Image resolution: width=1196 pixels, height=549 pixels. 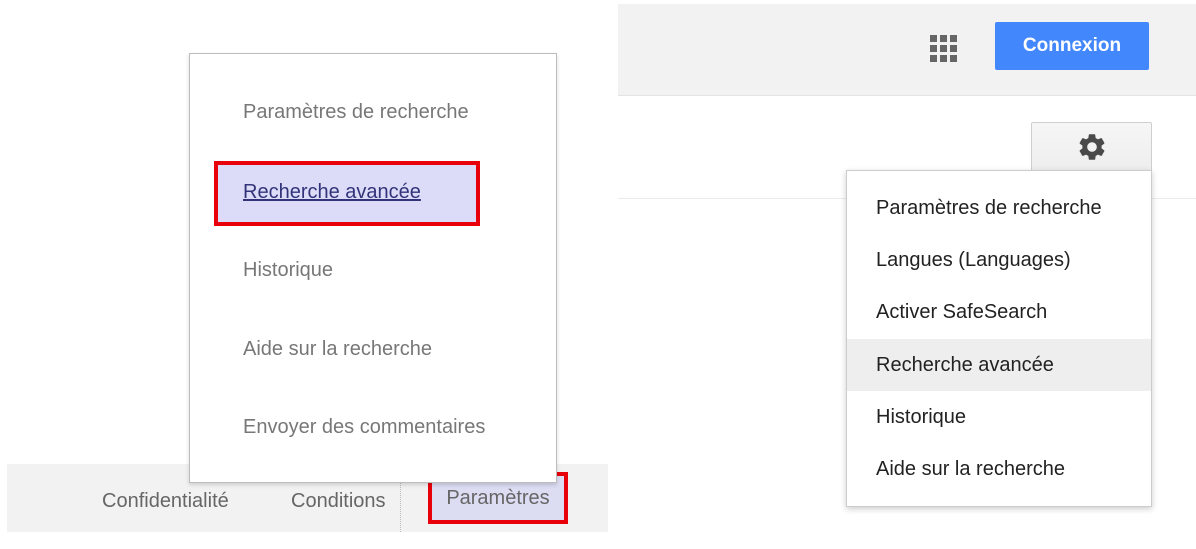 What do you see at coordinates (165, 501) in the screenshot?
I see `privacy-link: Confidentialité` at bounding box center [165, 501].